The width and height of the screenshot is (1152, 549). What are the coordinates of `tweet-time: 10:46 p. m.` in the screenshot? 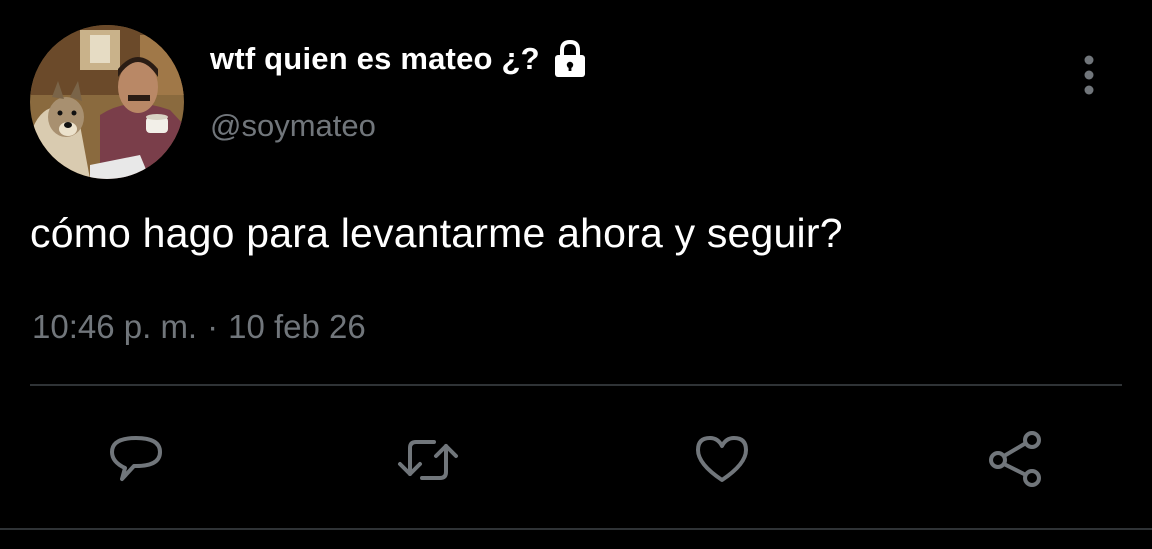 It's located at (114, 327).